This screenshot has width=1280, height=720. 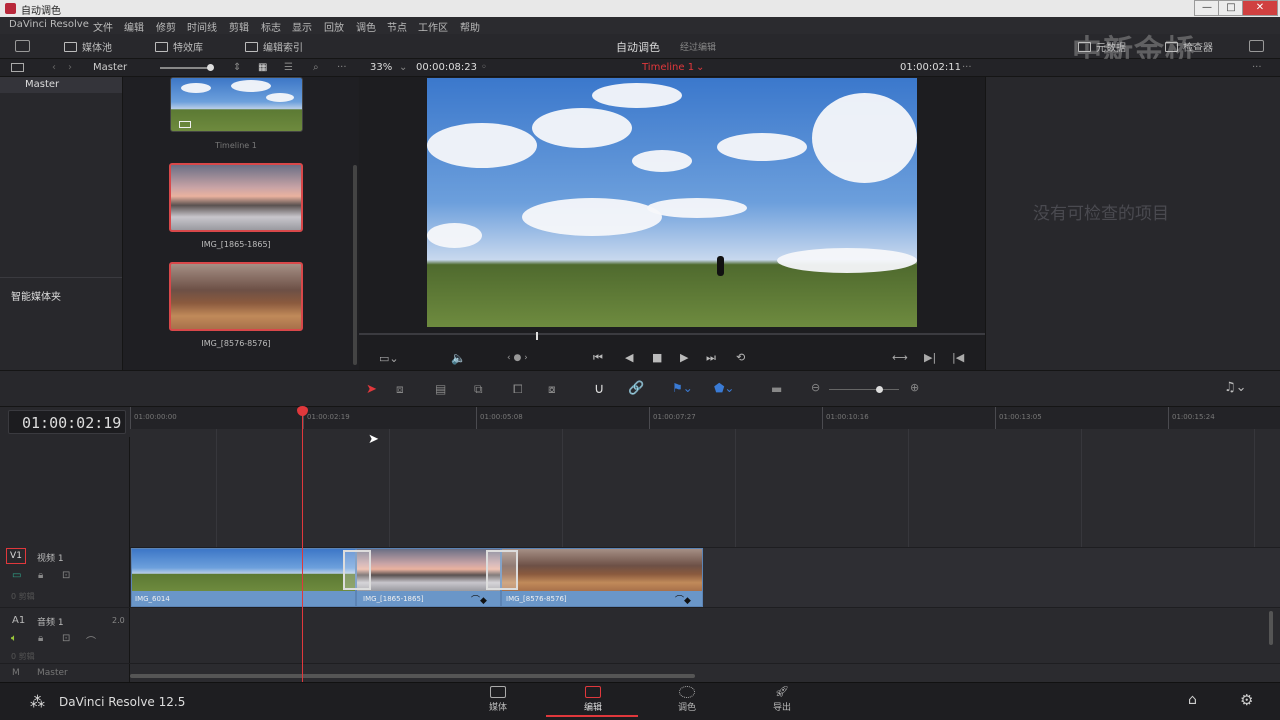 What do you see at coordinates (40, 575) in the screenshot?
I see `v1-lock-icon: 🔒︎` at bounding box center [40, 575].